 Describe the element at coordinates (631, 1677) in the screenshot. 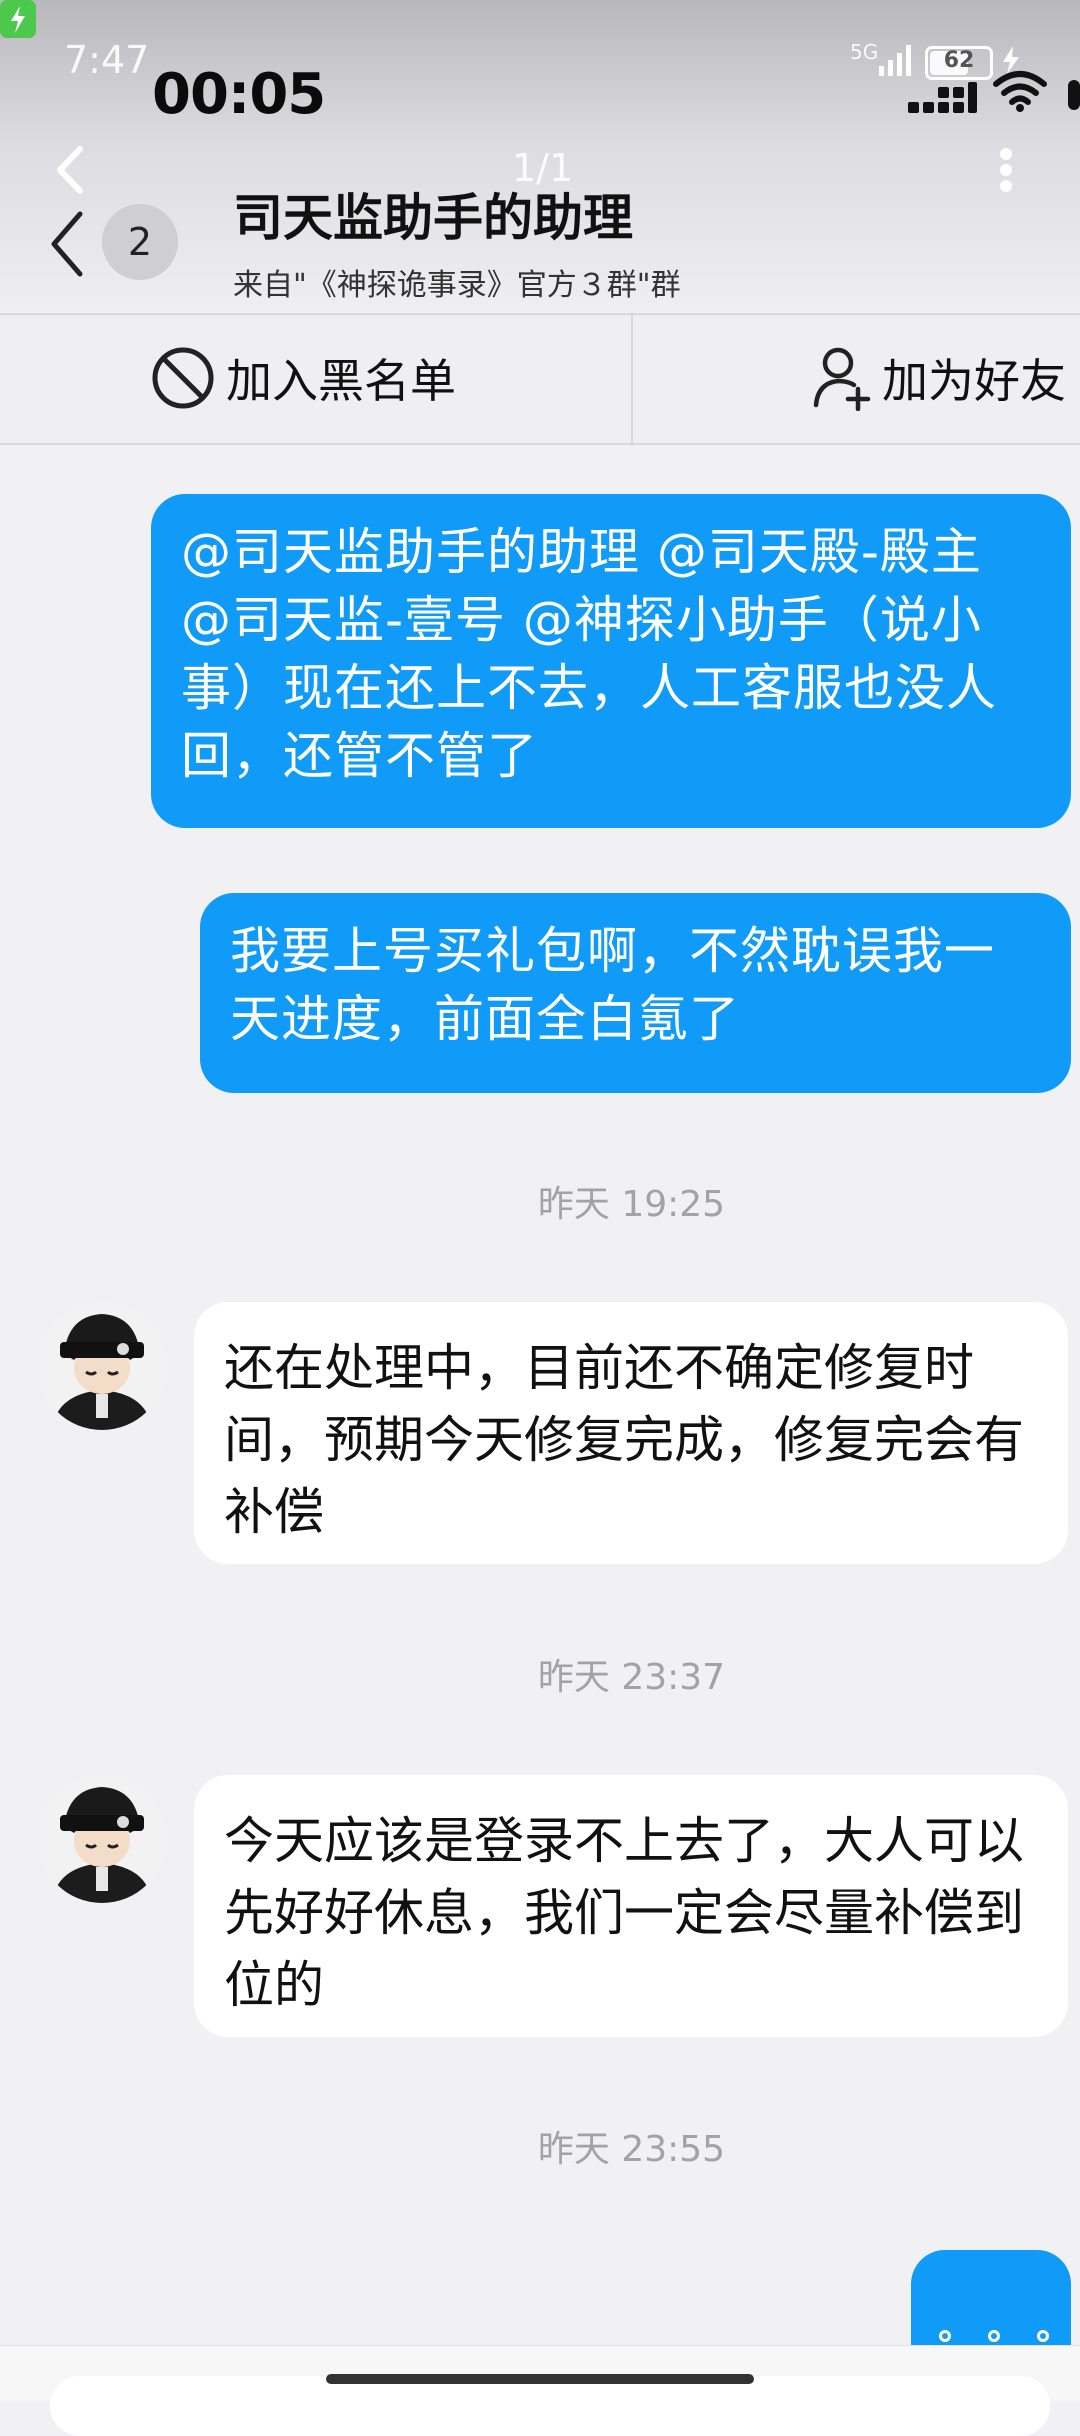

I see `message-timestamp: 昨天 23:37` at that location.